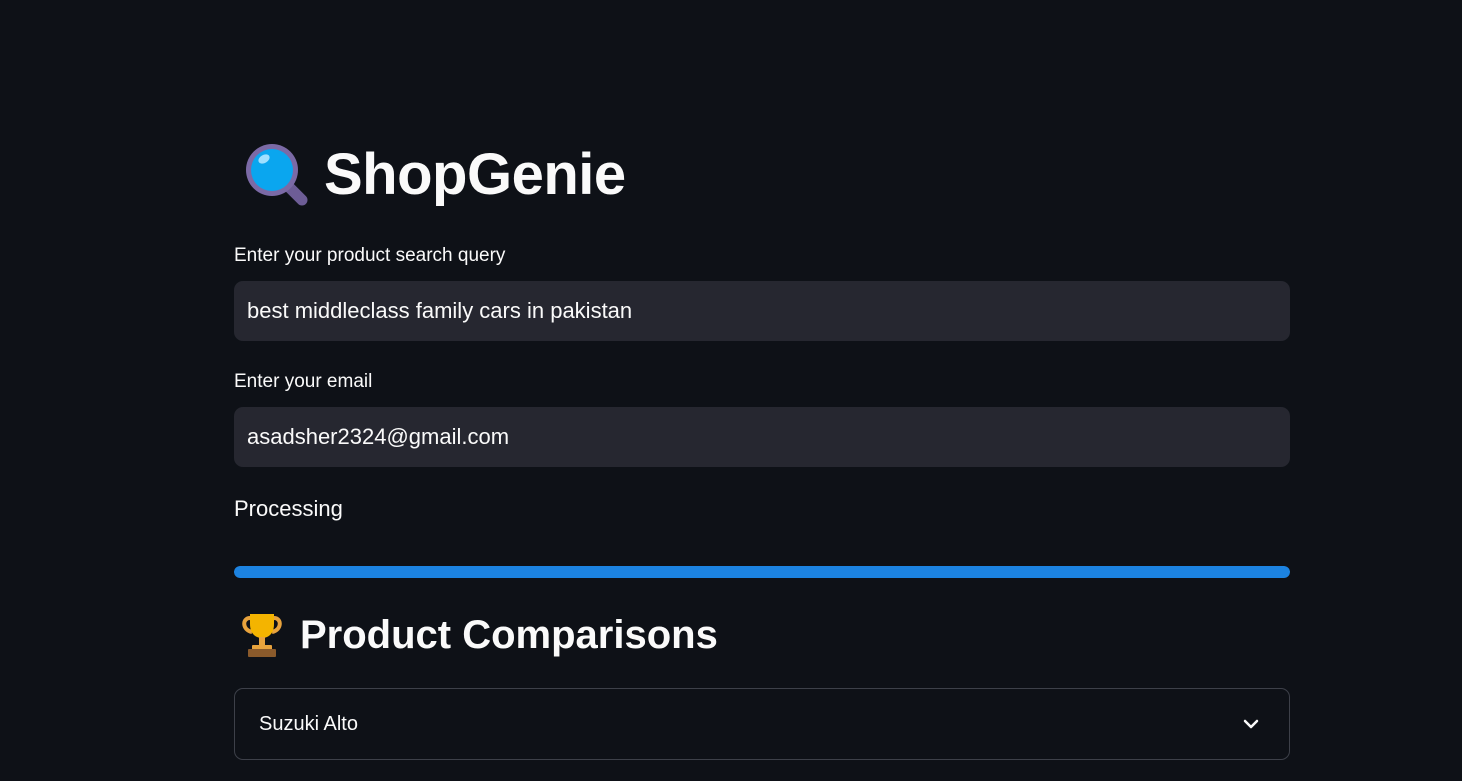  What do you see at coordinates (509, 634) in the screenshot?
I see `section-title: Product Comparisons` at bounding box center [509, 634].